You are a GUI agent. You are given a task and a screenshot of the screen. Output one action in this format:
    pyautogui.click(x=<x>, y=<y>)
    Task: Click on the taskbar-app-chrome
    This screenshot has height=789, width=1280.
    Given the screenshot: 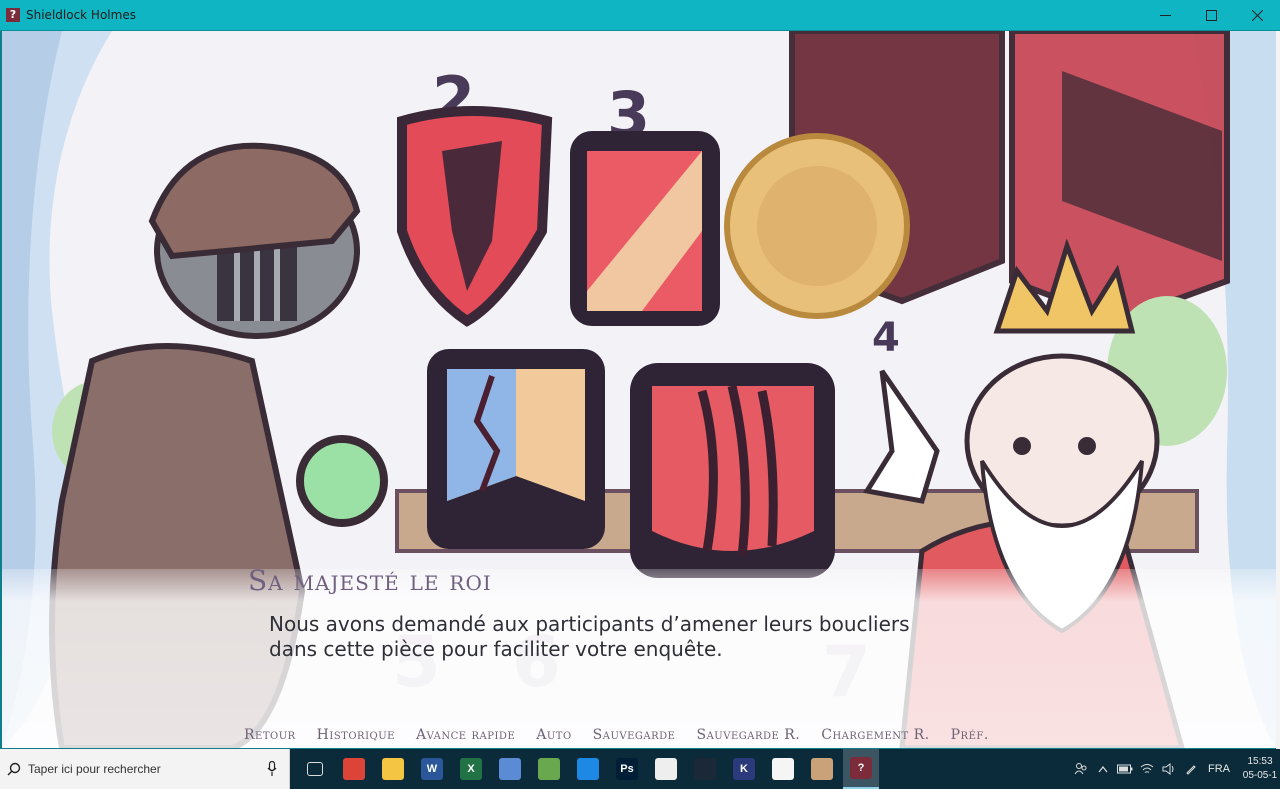 What is the action you would take?
    pyautogui.click(x=354, y=769)
    